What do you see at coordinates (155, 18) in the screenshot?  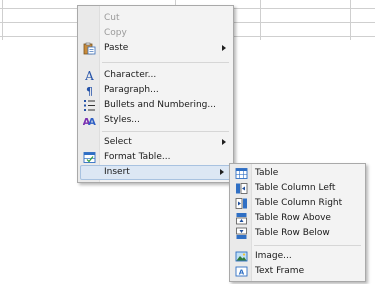 I see `menu-item-cut: Cut` at bounding box center [155, 18].